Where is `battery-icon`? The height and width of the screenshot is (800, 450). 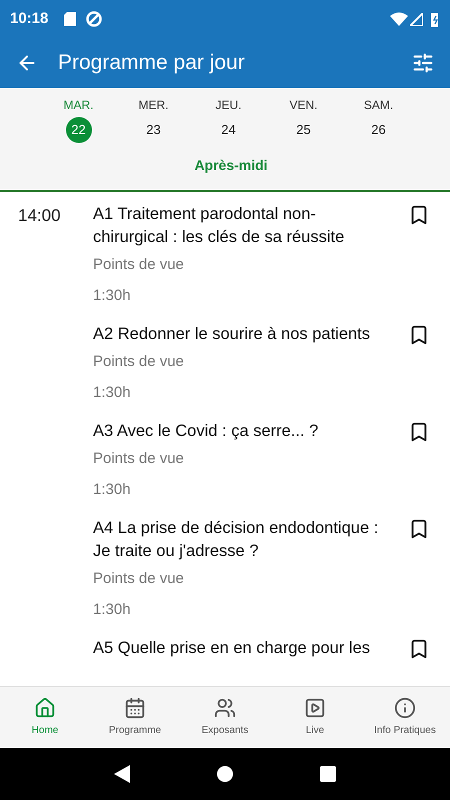
battery-icon is located at coordinates (435, 19).